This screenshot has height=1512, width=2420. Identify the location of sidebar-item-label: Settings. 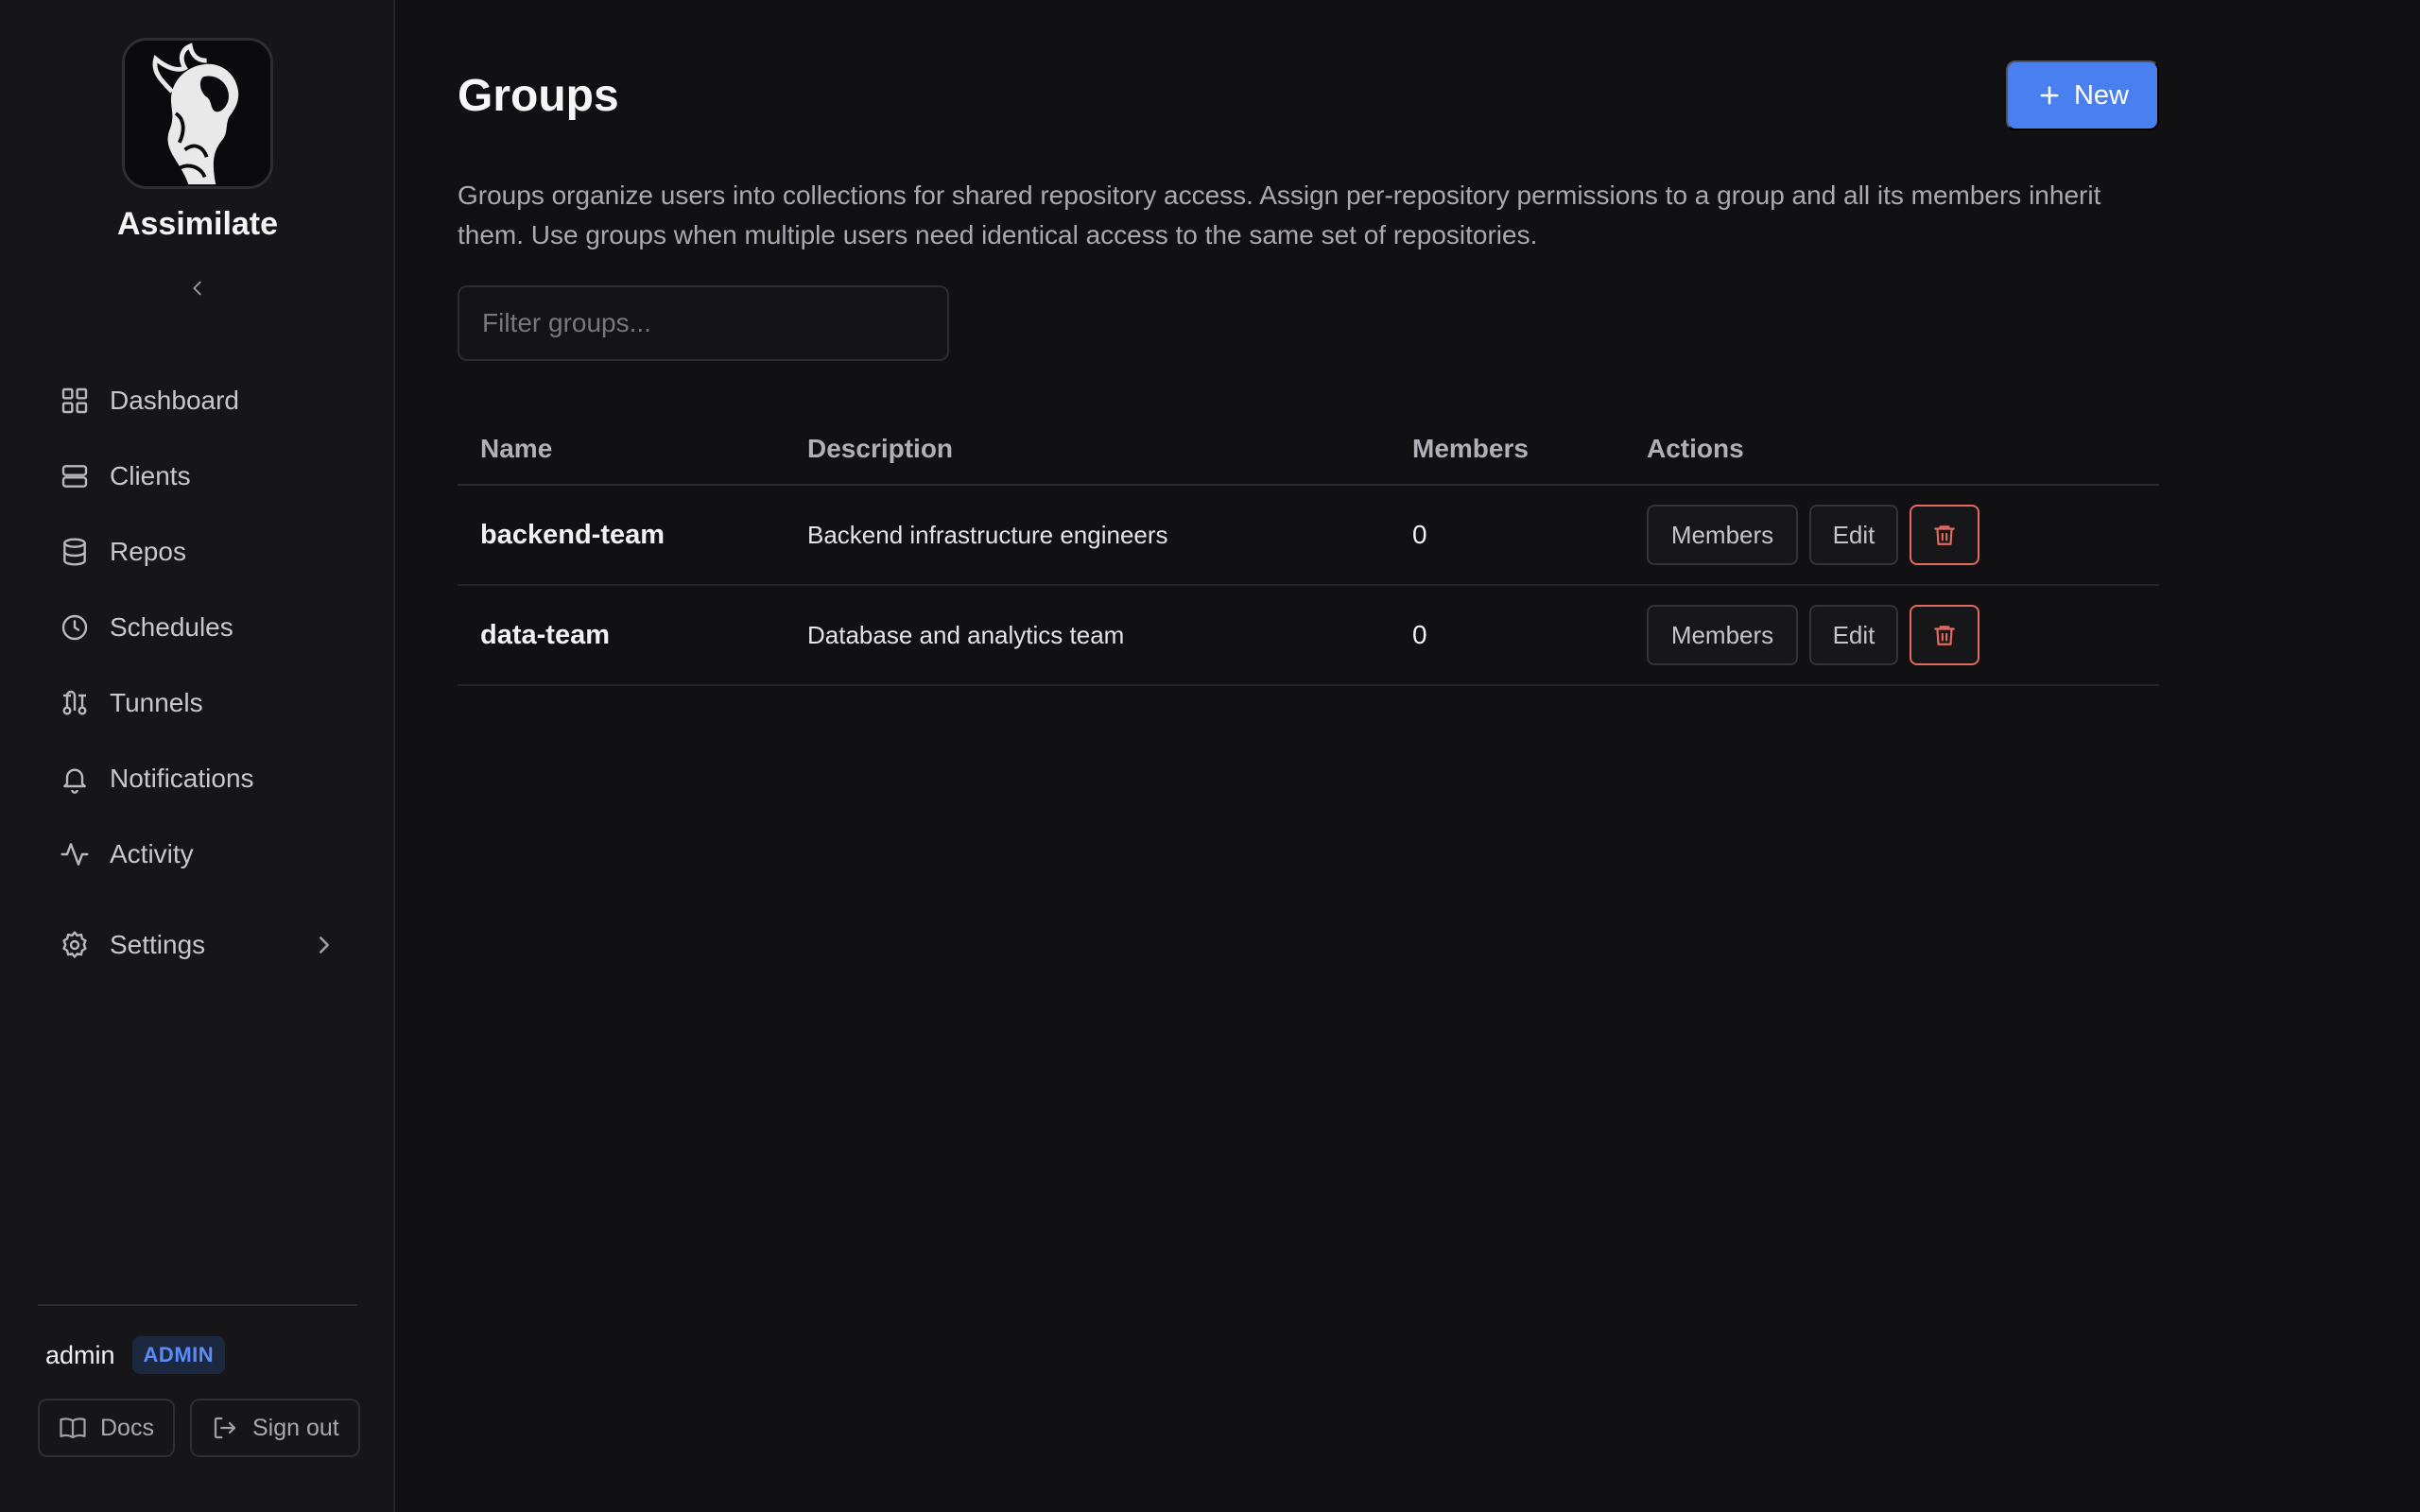
(158, 944).